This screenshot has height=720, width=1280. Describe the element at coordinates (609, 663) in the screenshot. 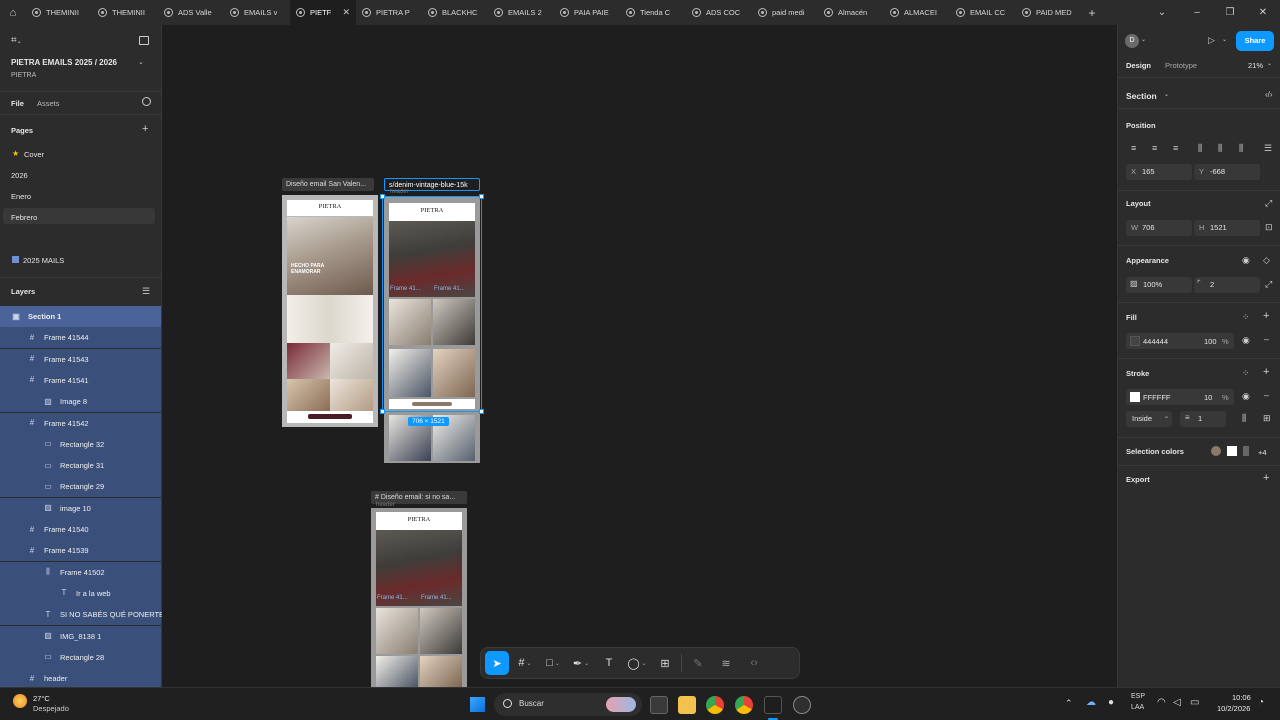

I see `text-tool-icon: T` at that location.